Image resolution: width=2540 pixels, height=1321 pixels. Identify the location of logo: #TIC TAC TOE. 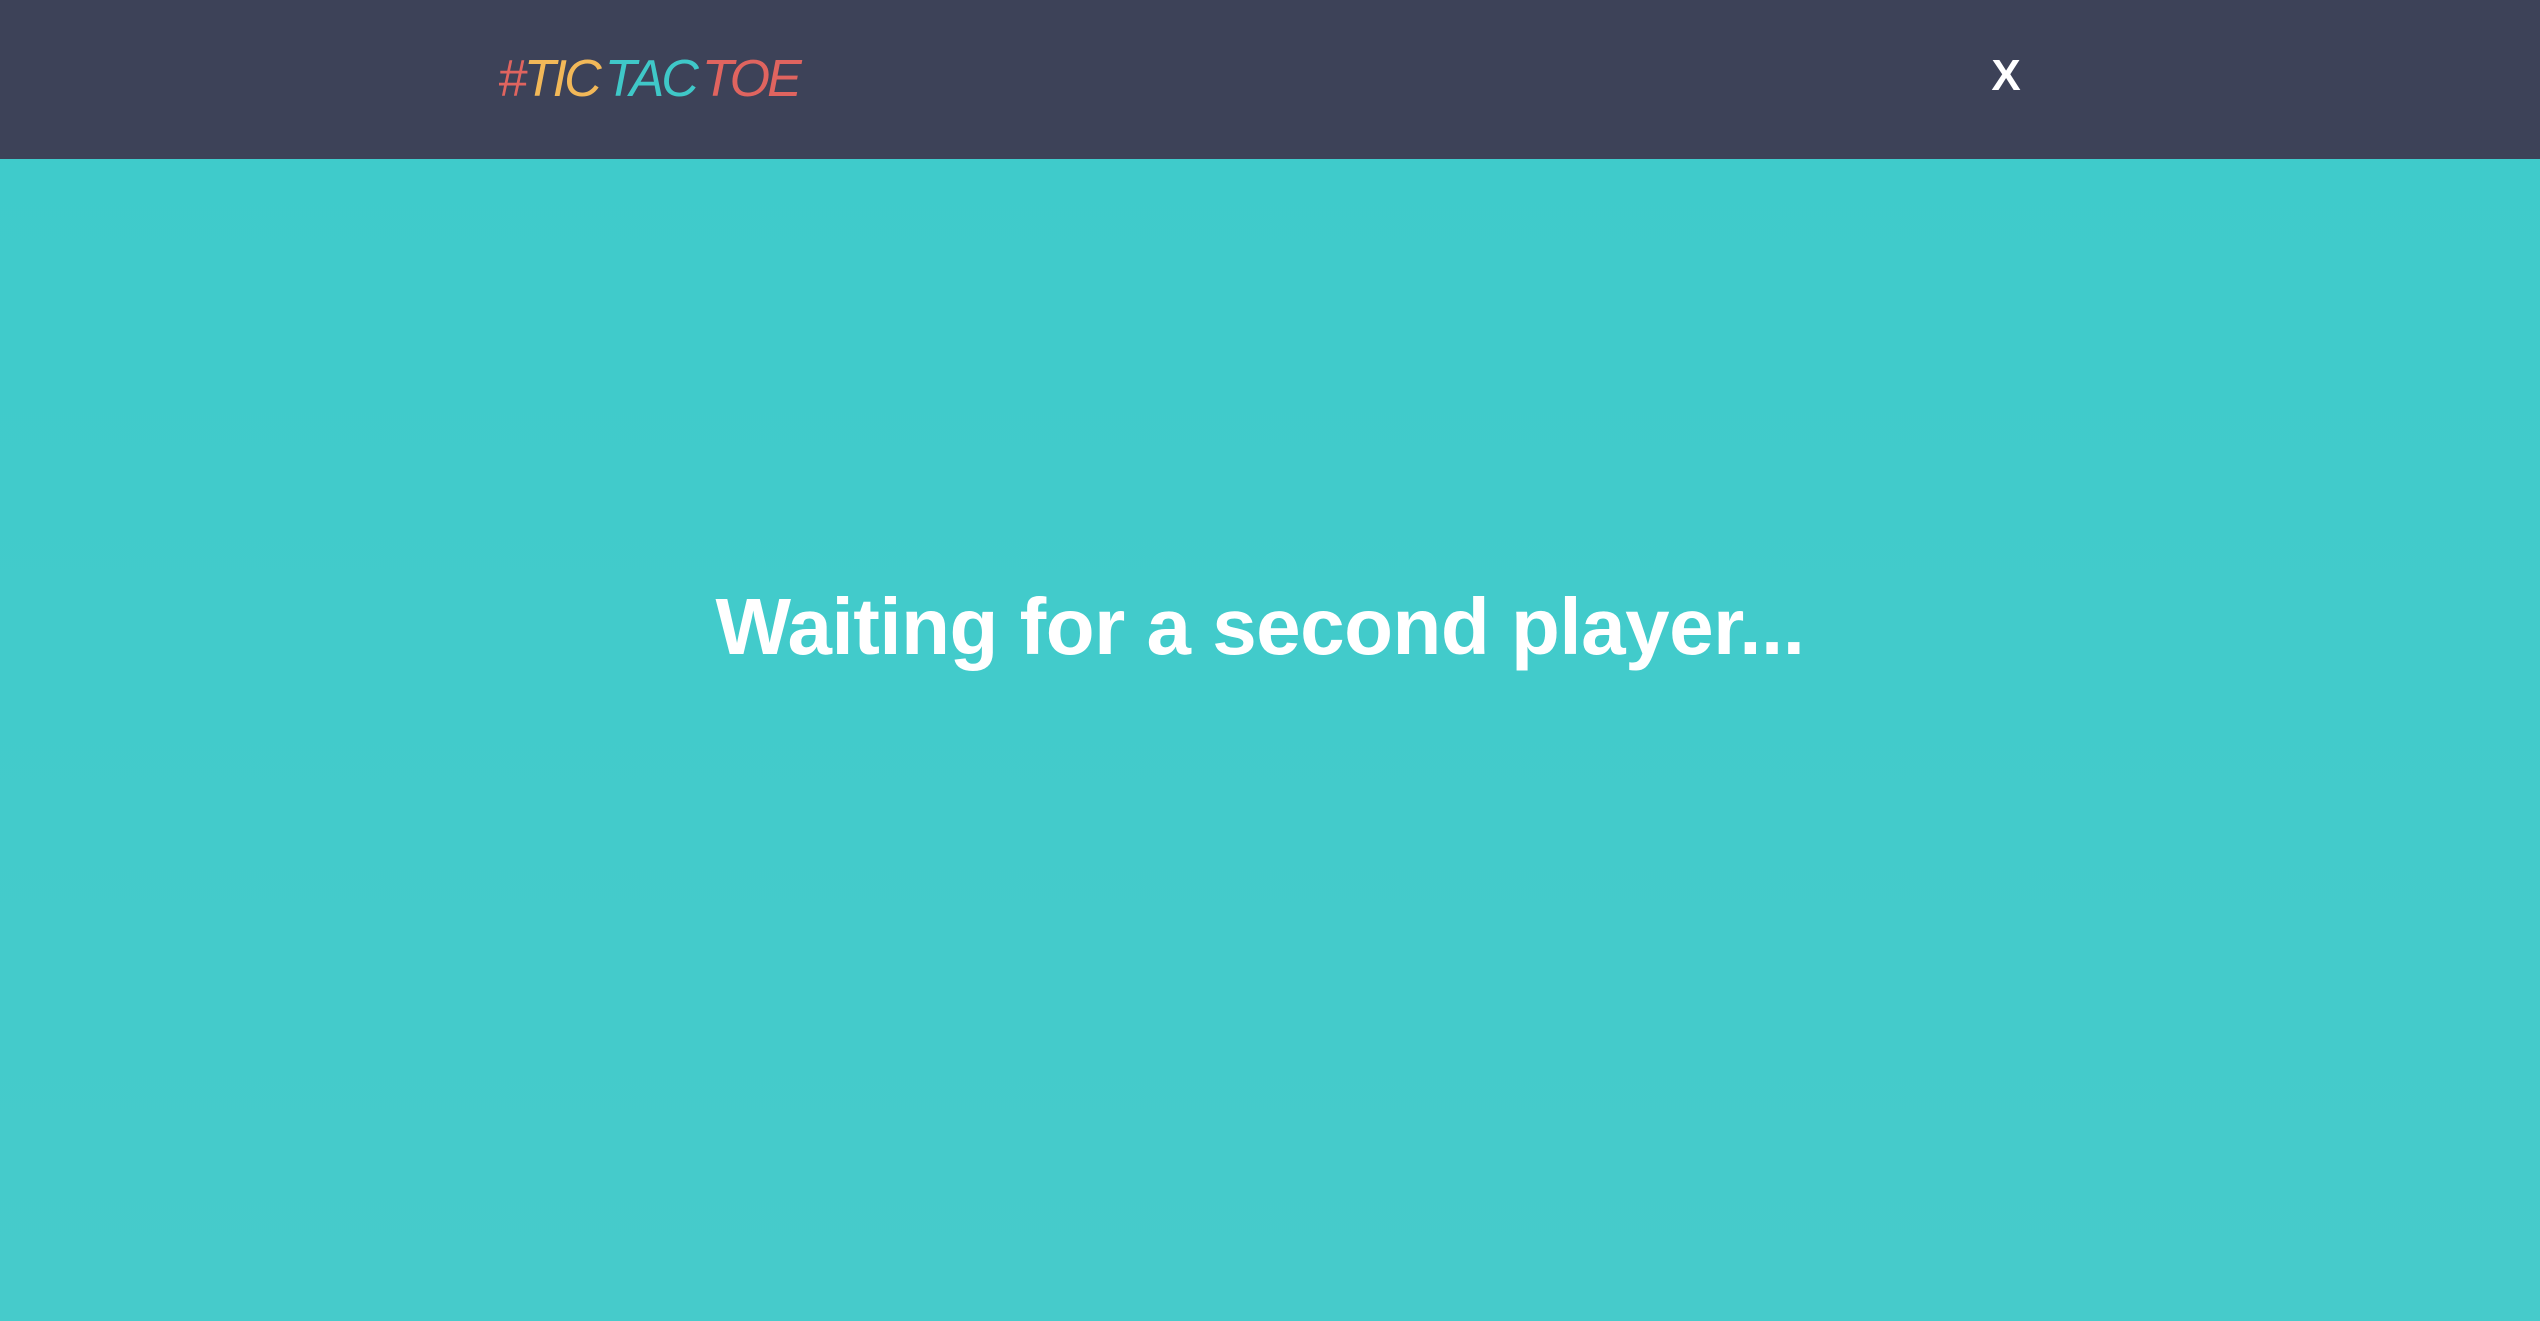
(650, 79).